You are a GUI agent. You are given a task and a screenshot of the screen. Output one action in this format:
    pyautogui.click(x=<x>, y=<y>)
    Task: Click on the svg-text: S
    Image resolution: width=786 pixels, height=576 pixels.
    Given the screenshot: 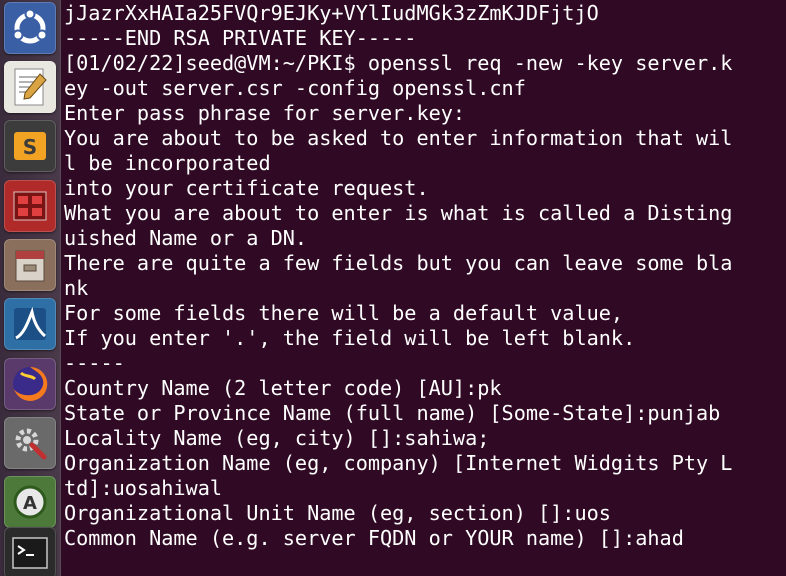 What is the action you would take?
    pyautogui.click(x=30, y=147)
    